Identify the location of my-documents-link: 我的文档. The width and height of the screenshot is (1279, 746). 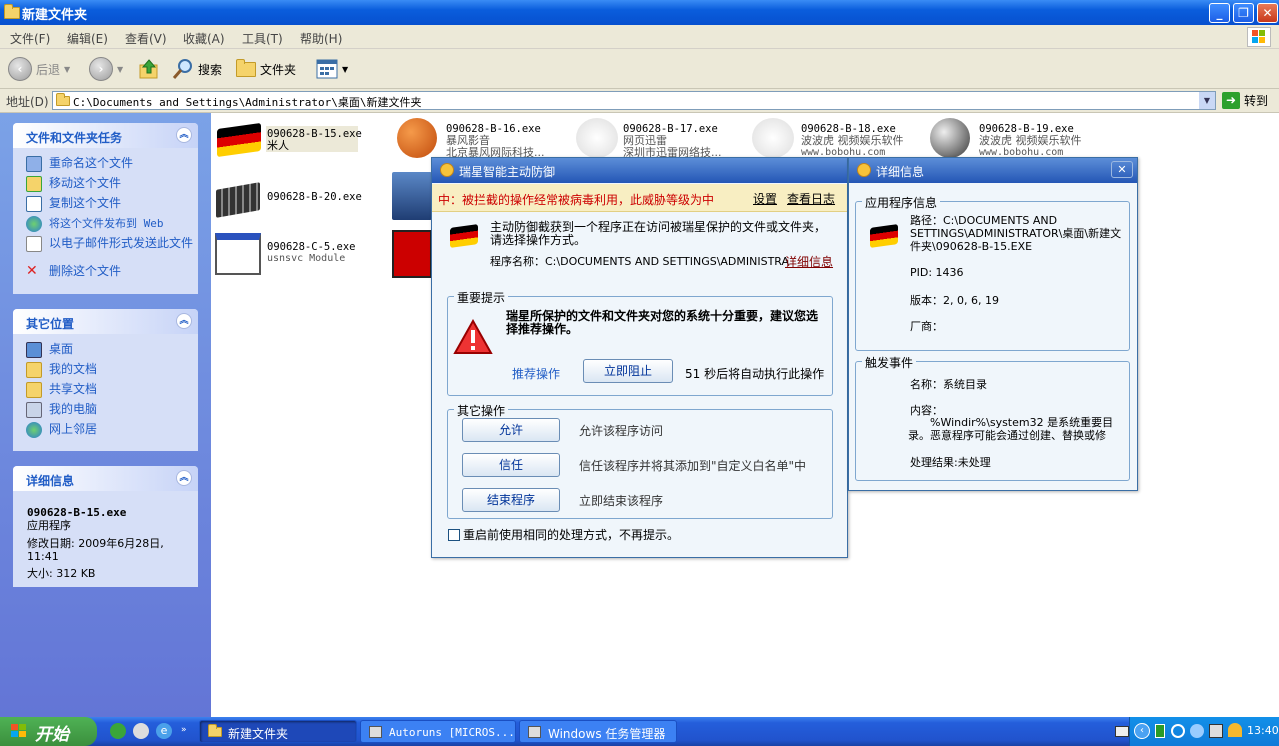
(105, 370).